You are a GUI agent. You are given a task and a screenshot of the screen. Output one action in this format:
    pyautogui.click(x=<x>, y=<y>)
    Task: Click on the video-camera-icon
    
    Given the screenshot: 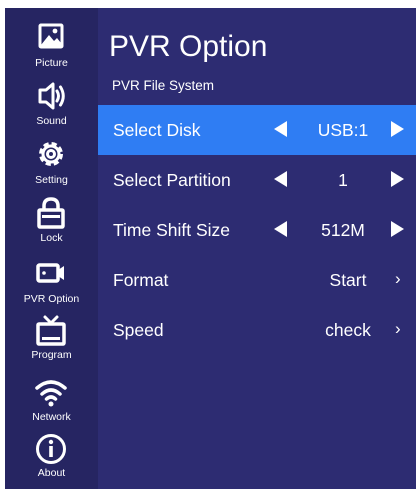 What is the action you would take?
    pyautogui.click(x=51, y=275)
    